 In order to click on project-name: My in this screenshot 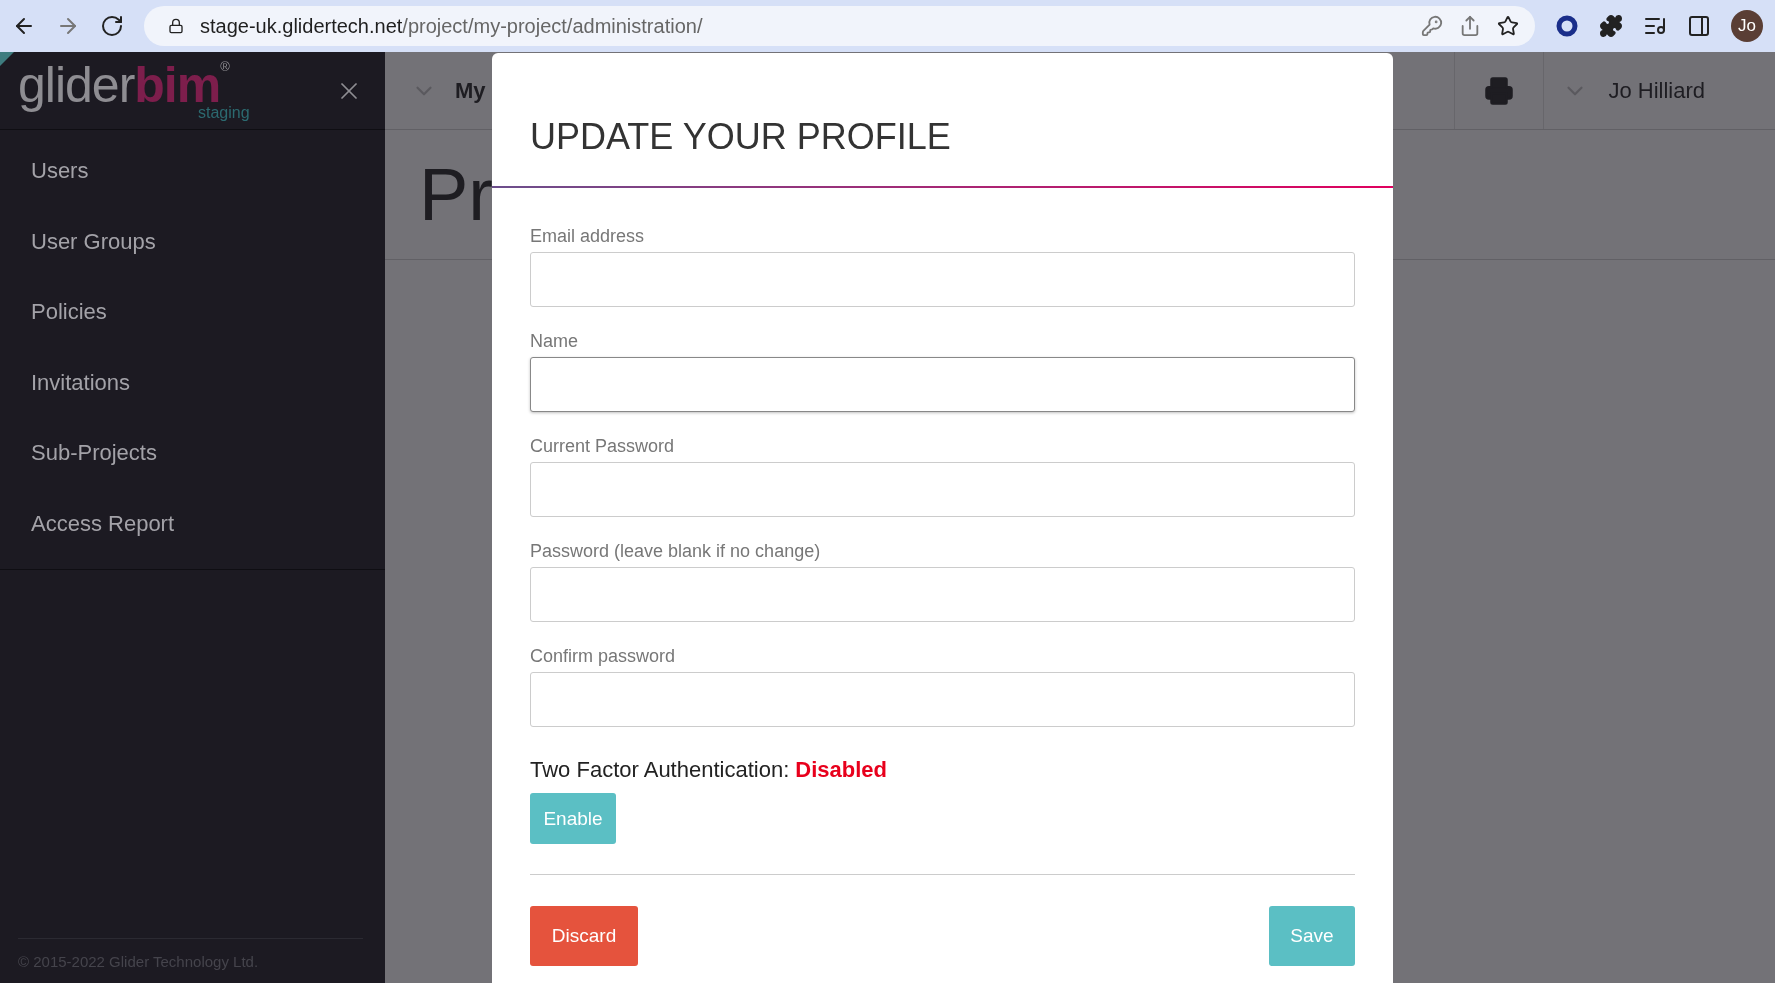, I will do `click(470, 90)`.